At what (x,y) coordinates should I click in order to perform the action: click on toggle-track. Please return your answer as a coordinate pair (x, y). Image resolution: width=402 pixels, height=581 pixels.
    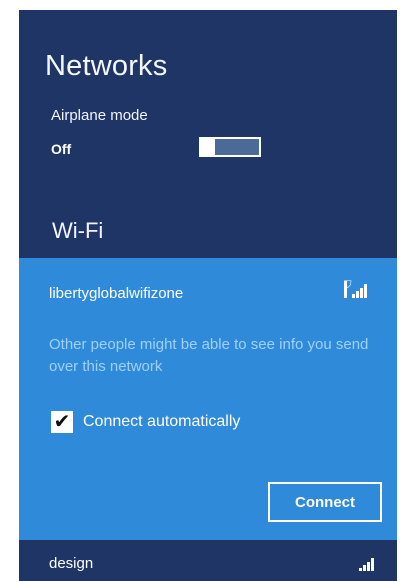
    Looking at the image, I should click on (237, 147).